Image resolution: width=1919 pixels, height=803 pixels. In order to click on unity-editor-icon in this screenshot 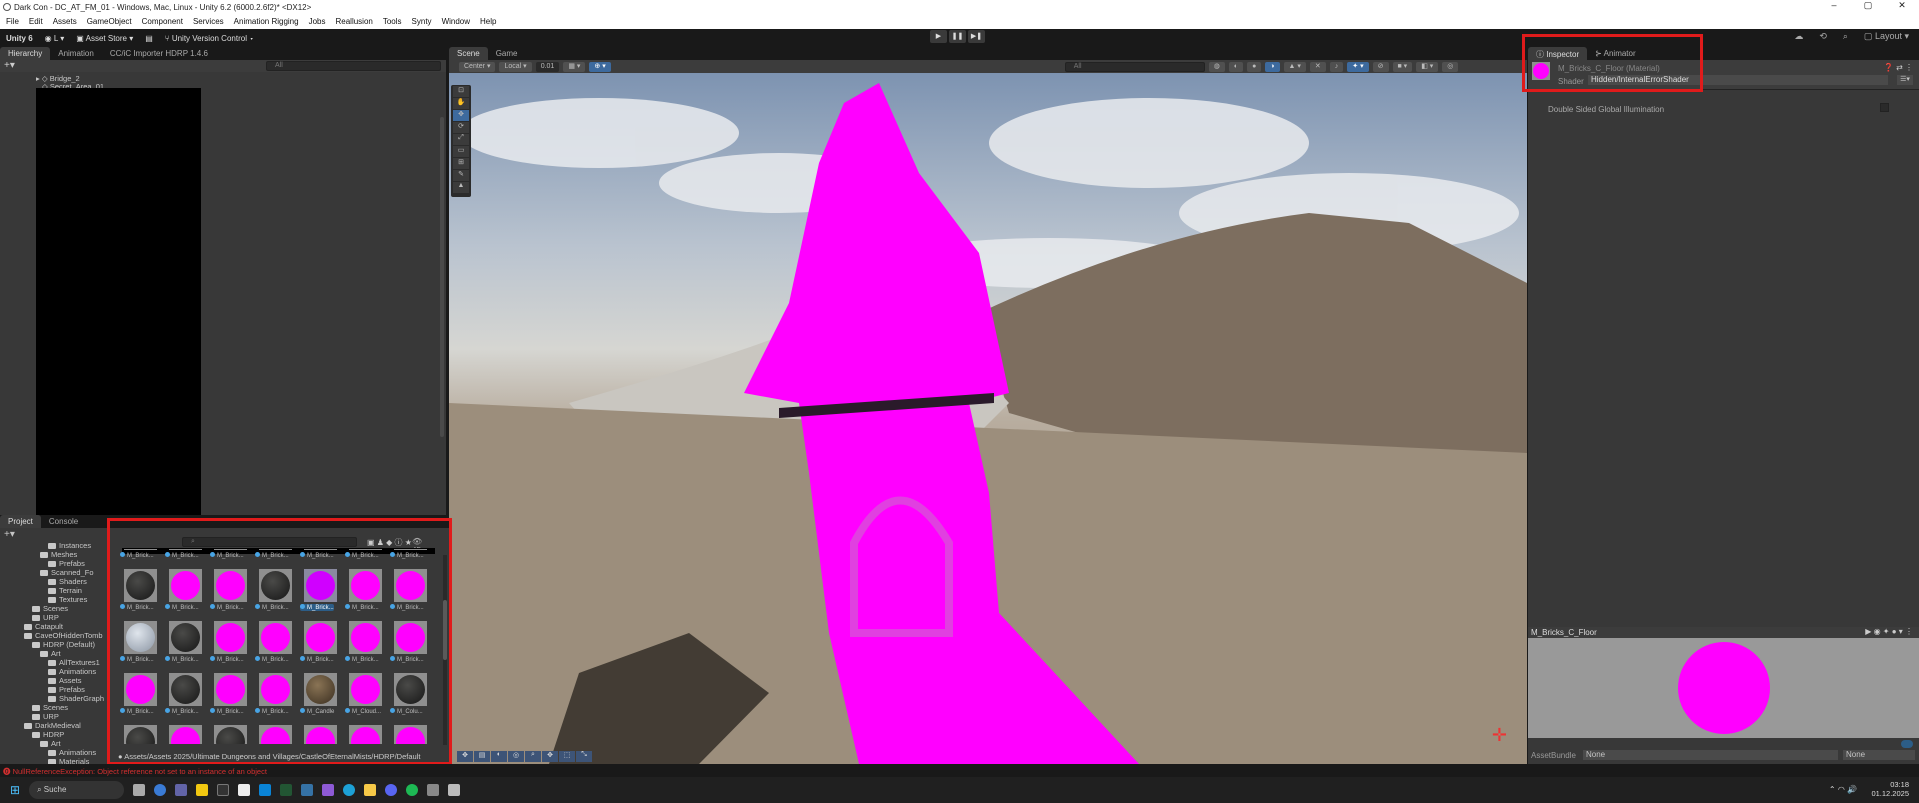, I will do `click(454, 790)`.